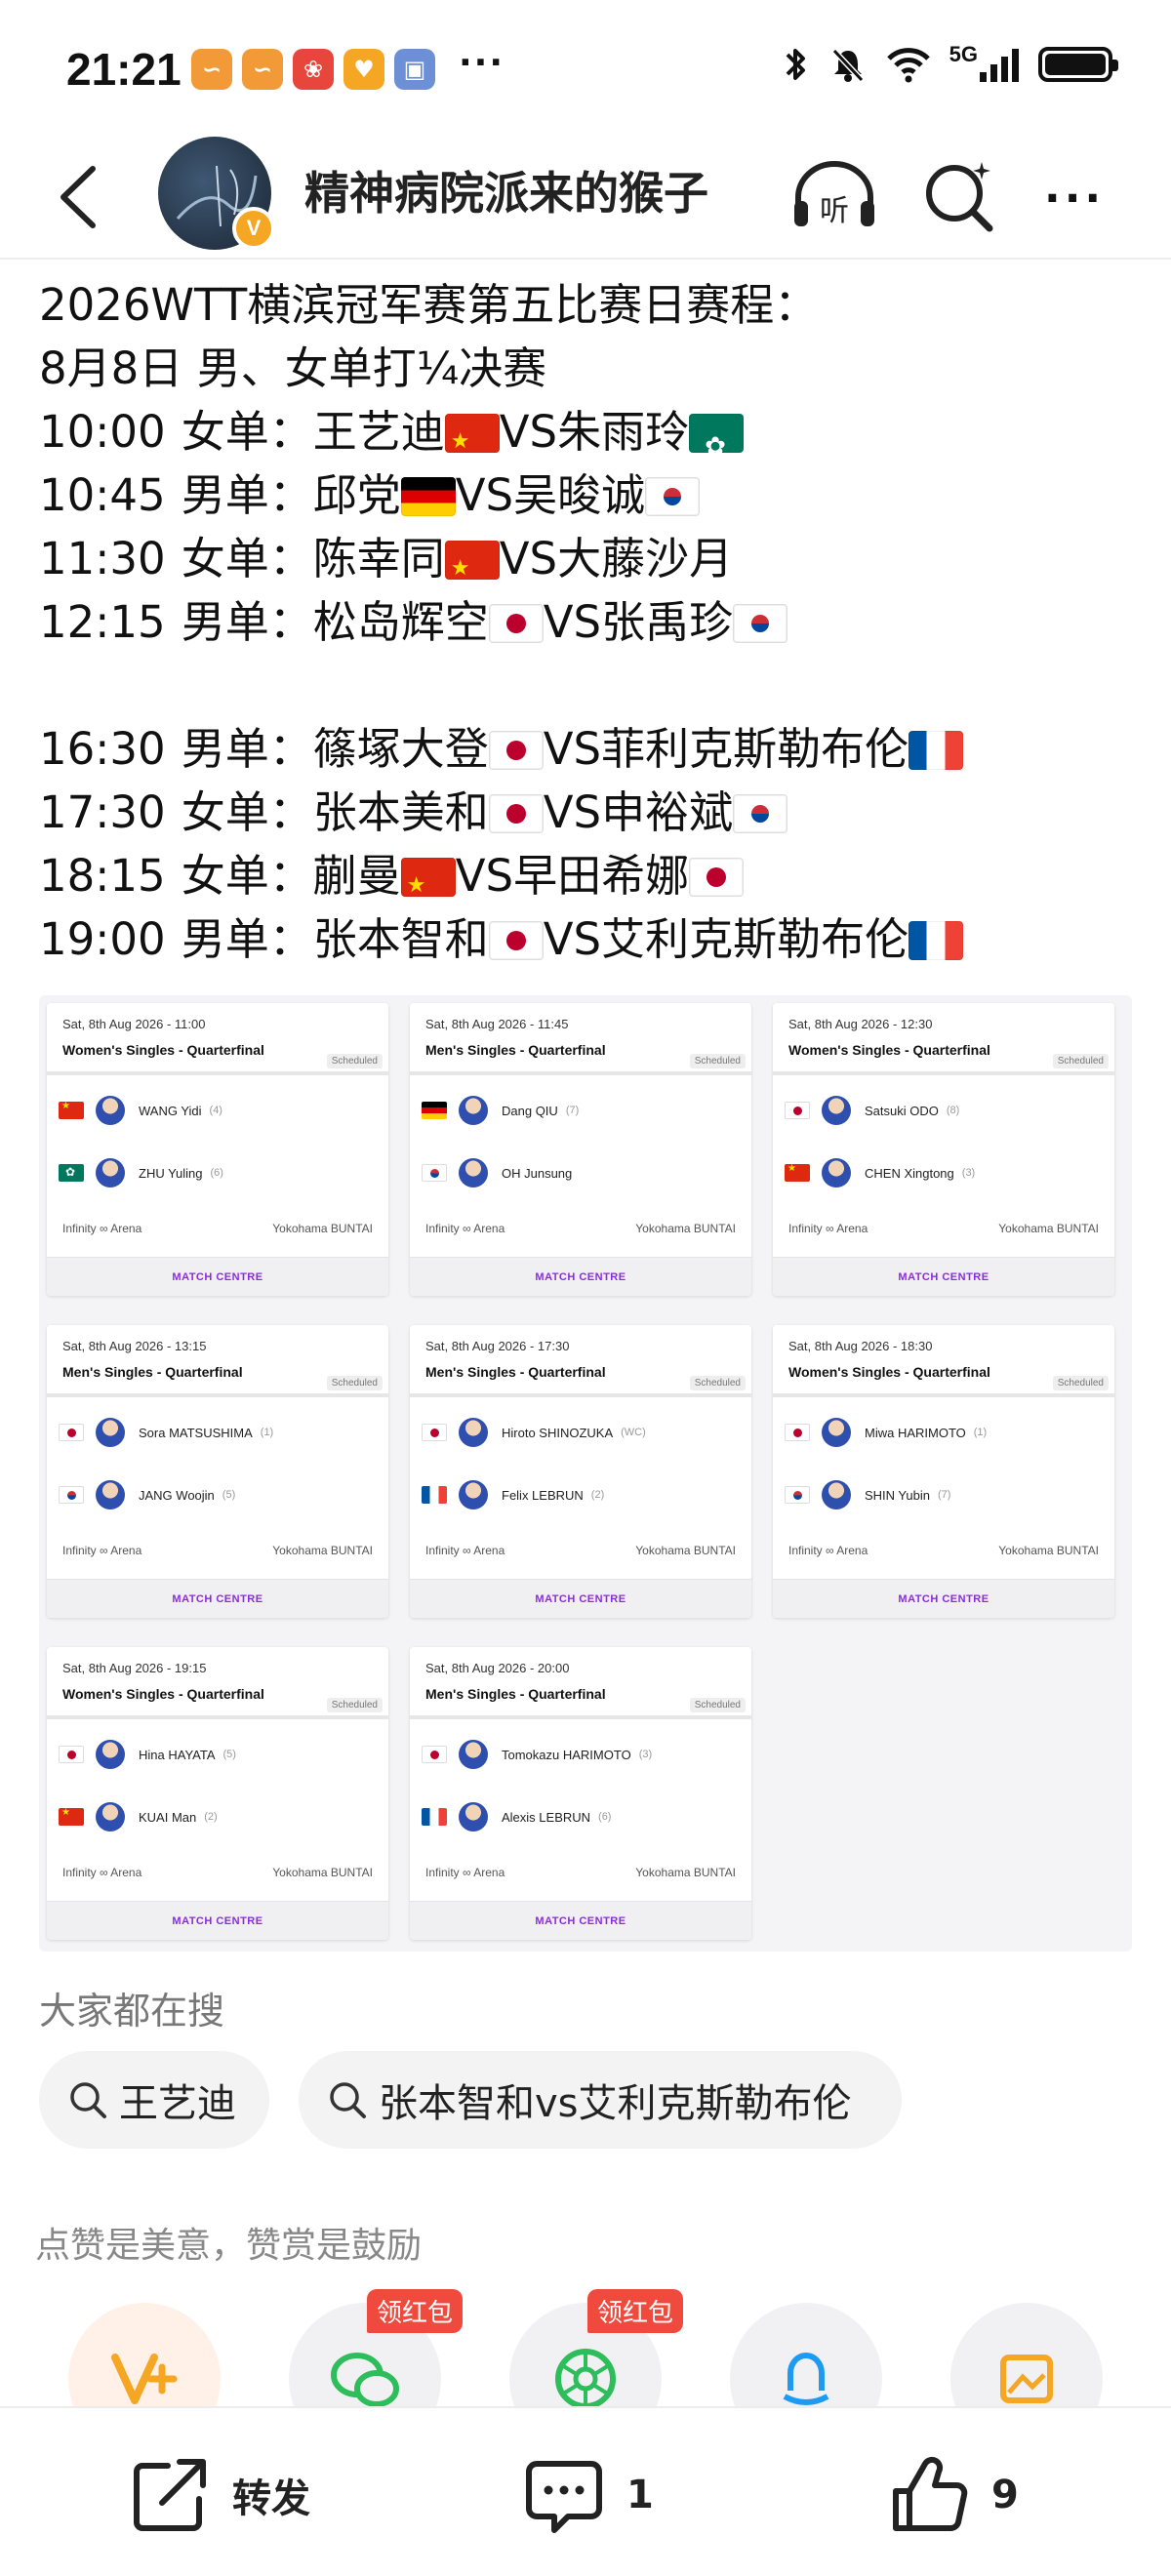 The height and width of the screenshot is (2576, 1171). What do you see at coordinates (760, 623) in the screenshot?
I see `flag-kr-icon` at bounding box center [760, 623].